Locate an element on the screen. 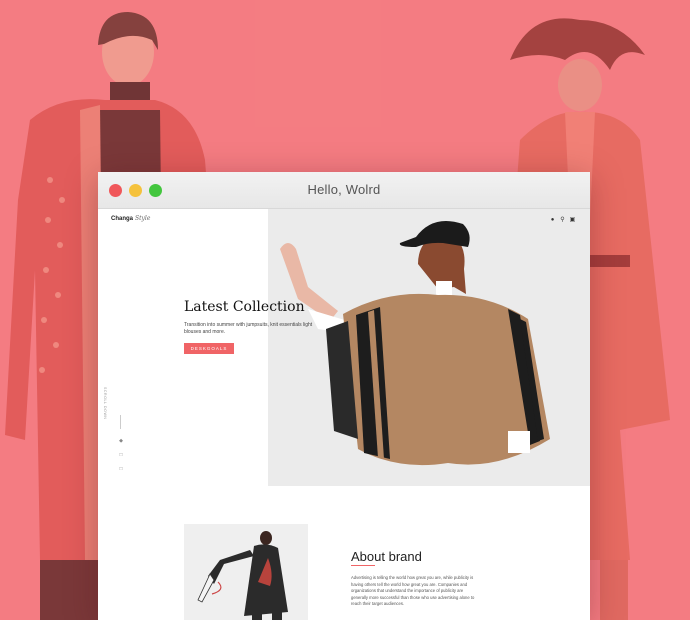 This screenshot has height=620, width=690. site-logo: Changa Style is located at coordinates (130, 218).